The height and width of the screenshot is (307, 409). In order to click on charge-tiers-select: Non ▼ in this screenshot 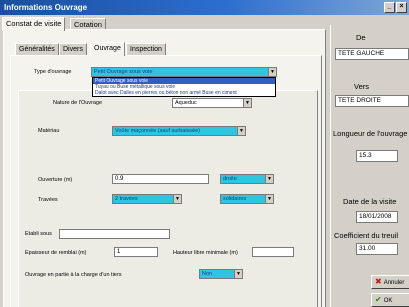, I will do `click(221, 274)`.